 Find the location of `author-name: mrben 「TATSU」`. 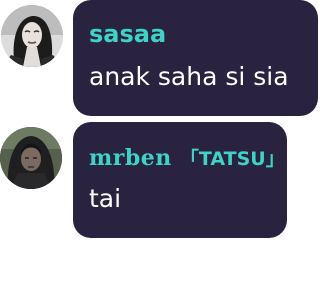

author-name: mrben 「TATSU」 is located at coordinates (187, 158).